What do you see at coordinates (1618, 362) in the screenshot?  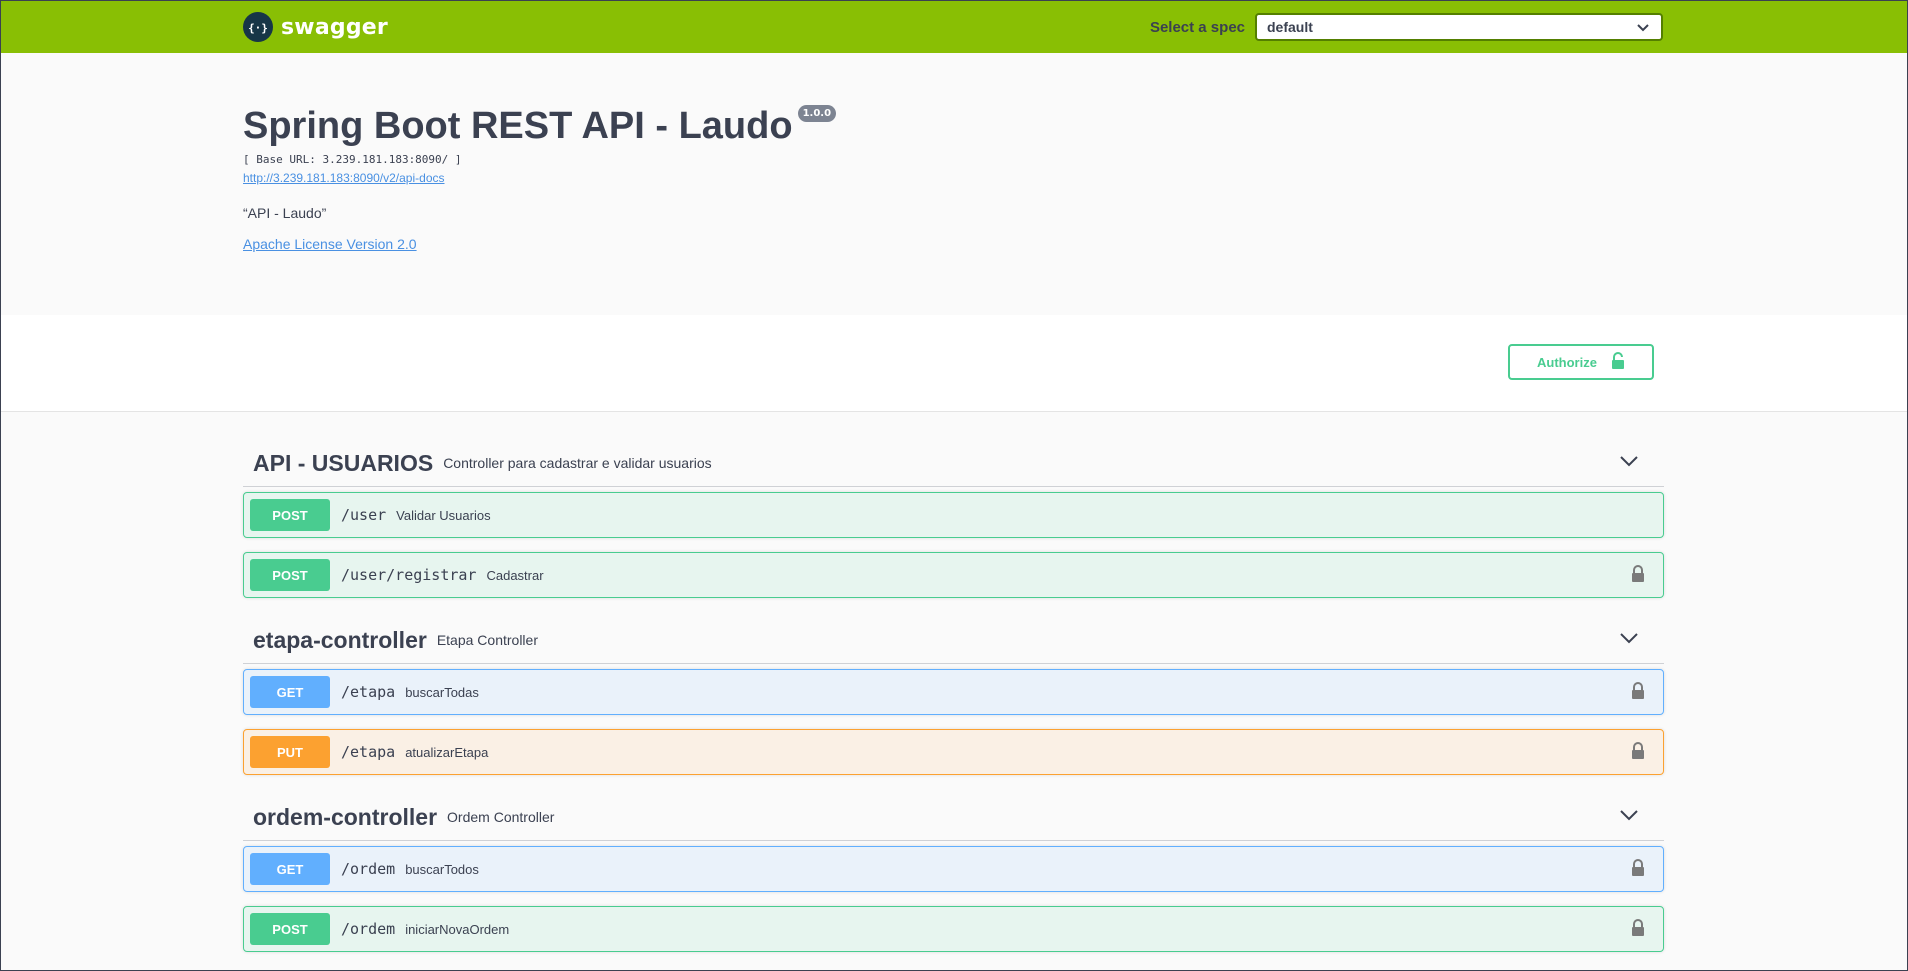 I see `unlock-icon` at bounding box center [1618, 362].